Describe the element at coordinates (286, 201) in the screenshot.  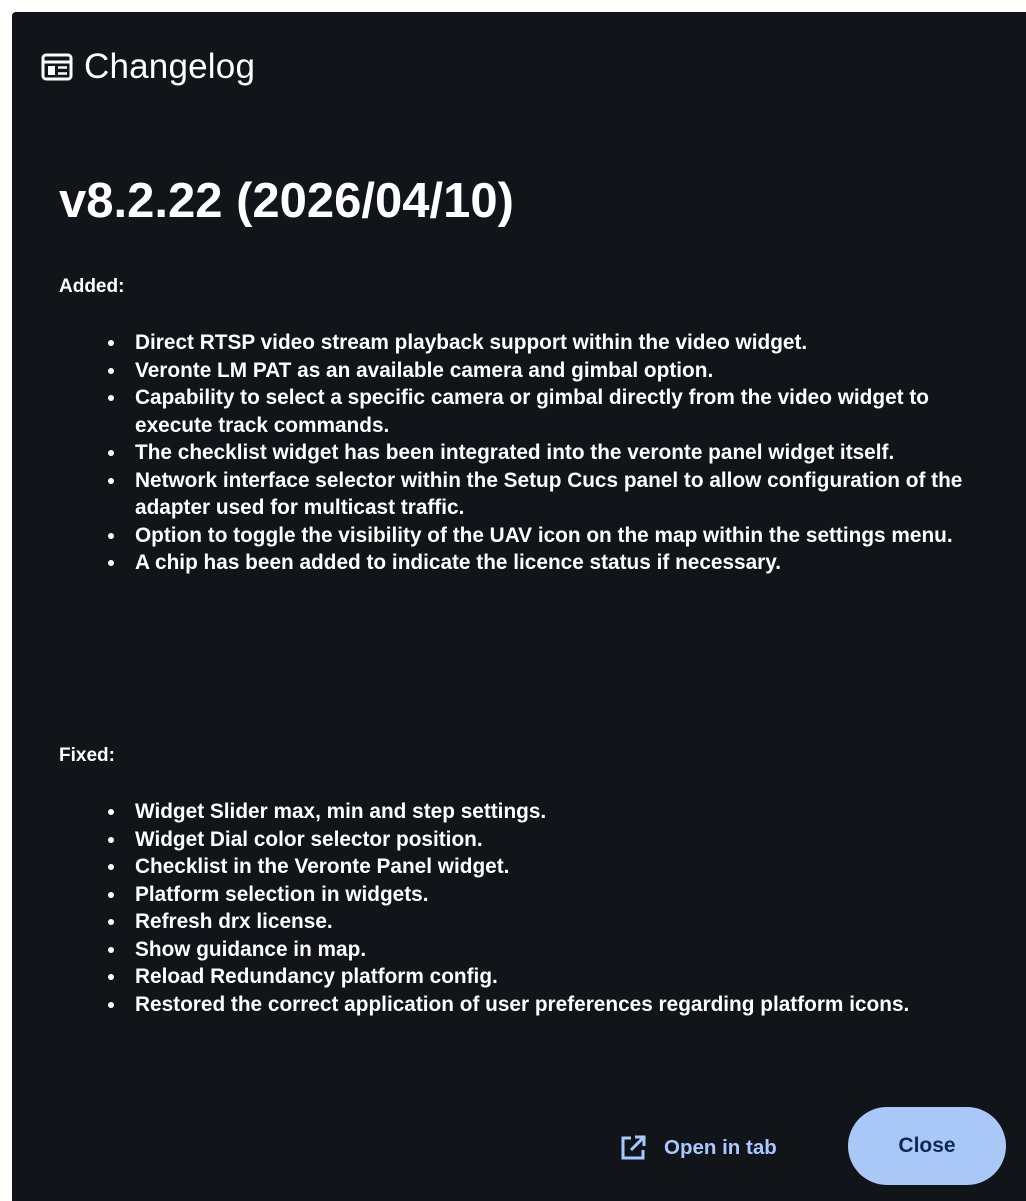
I see `version-title: v8.2.22 (2026/04/10)` at that location.